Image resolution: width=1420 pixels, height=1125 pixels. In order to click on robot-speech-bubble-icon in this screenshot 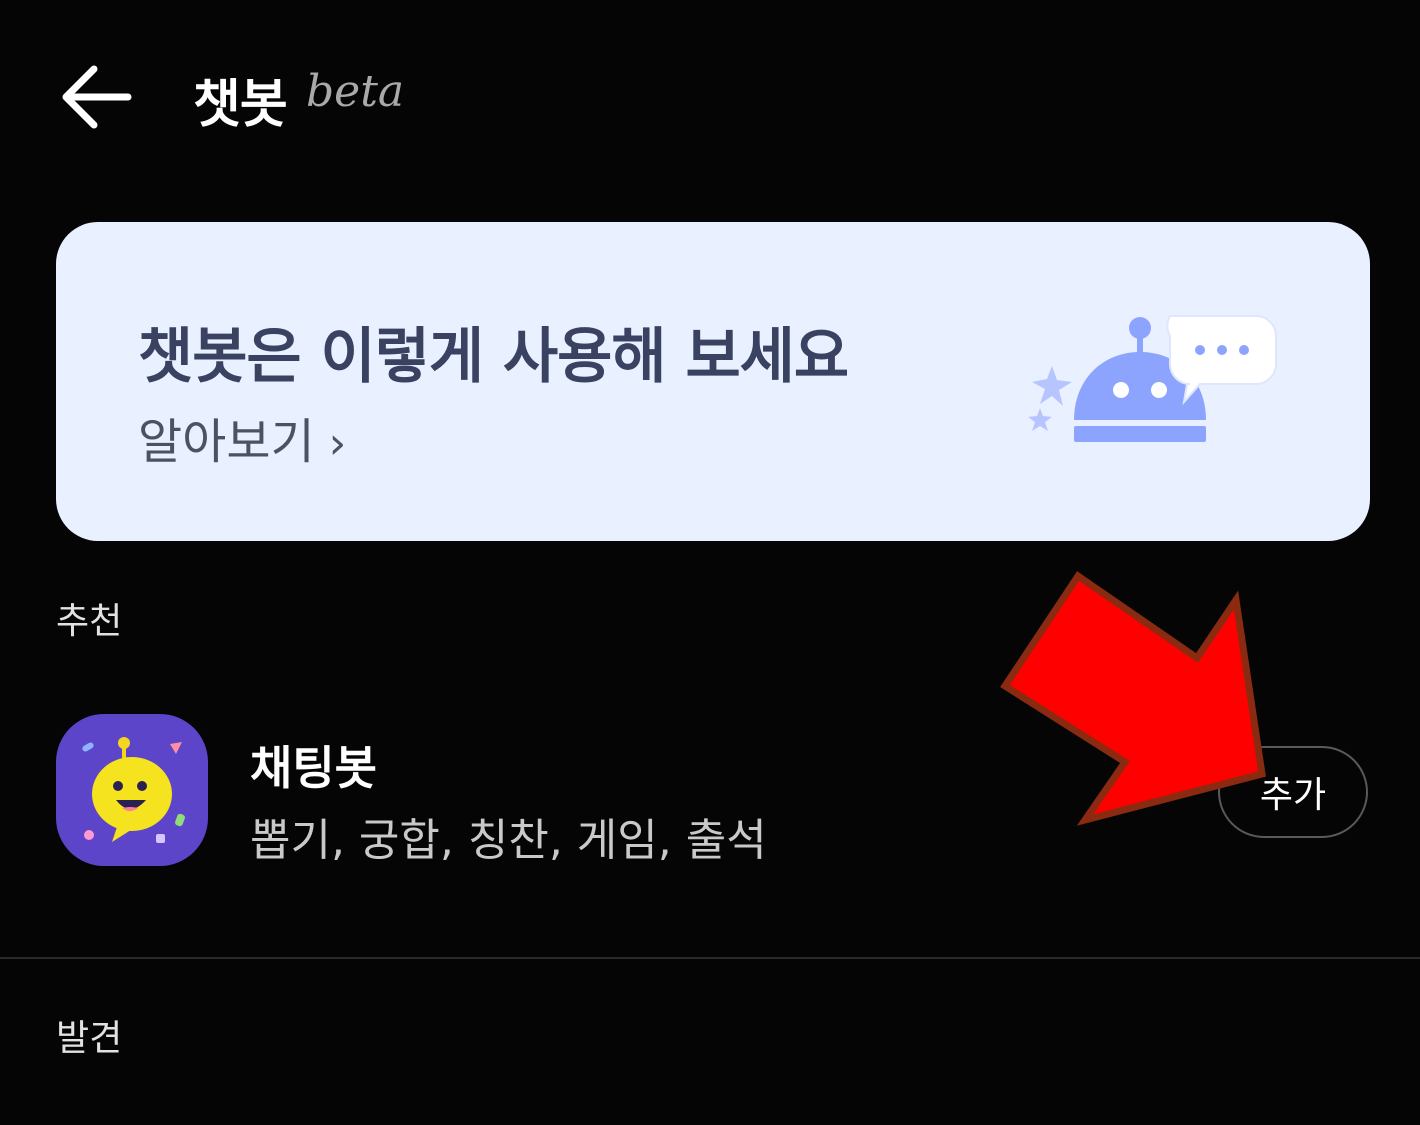, I will do `click(1152, 378)`.